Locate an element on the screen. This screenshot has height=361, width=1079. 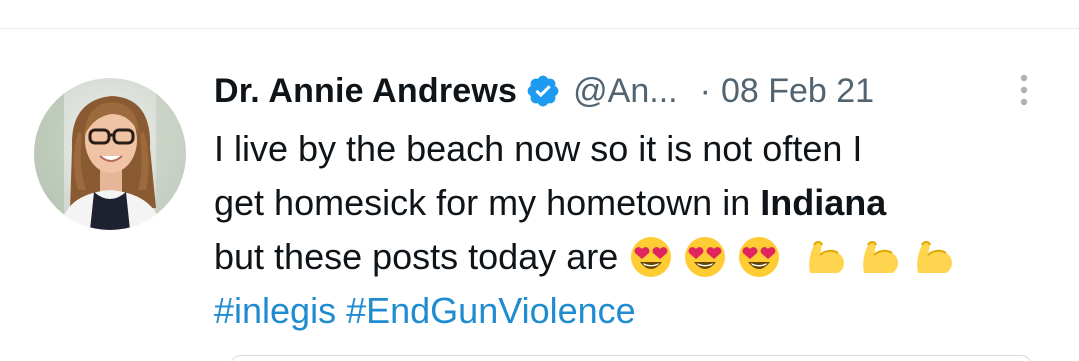
tweet-line: get homesick for my hometown in Indiana is located at coordinates (639, 203).